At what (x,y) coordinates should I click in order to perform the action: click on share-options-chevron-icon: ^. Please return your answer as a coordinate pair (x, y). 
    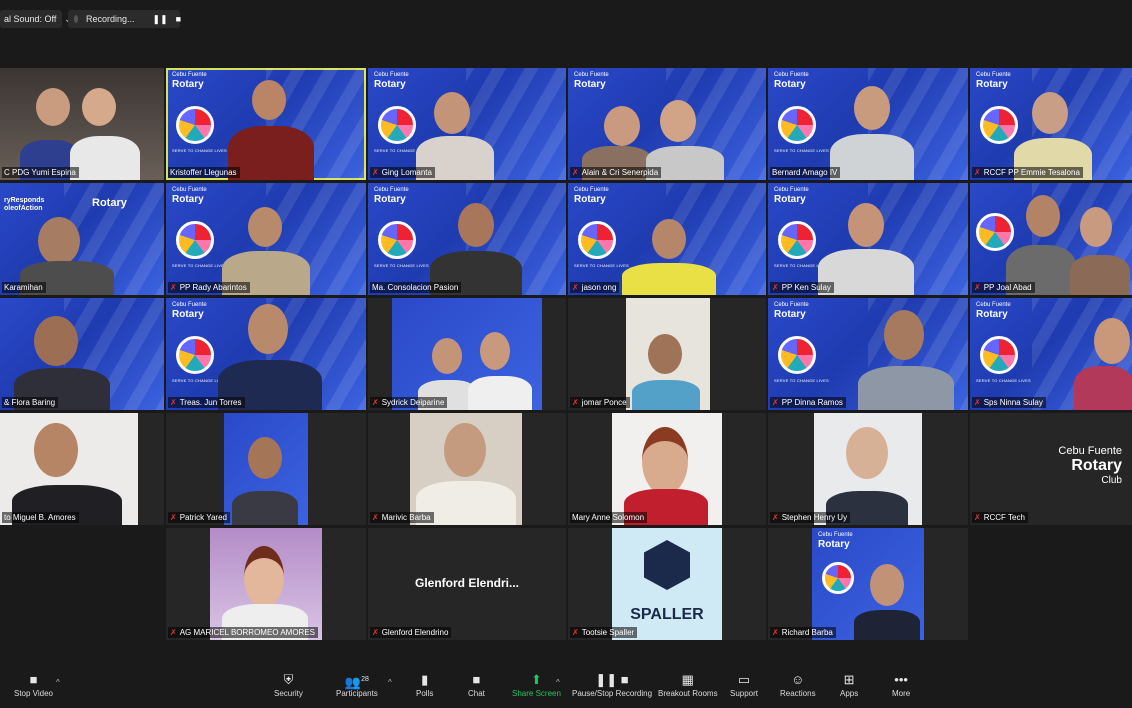
    Looking at the image, I should click on (558, 682).